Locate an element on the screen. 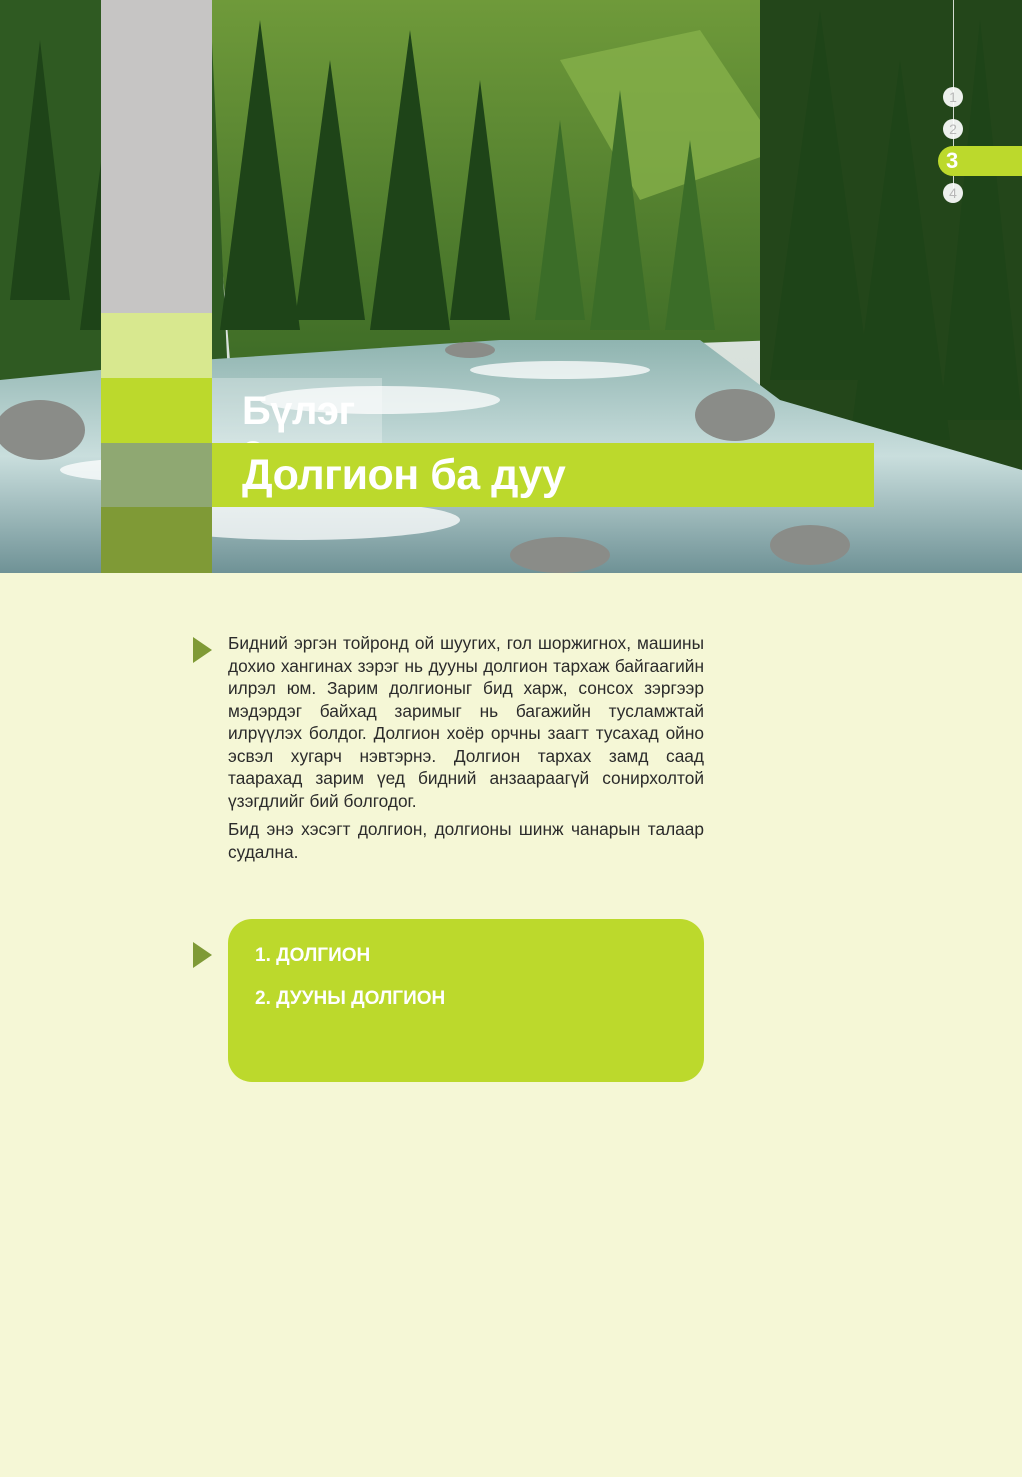 This screenshot has height=1477, width=1022. color-strip-sage is located at coordinates (156, 475).